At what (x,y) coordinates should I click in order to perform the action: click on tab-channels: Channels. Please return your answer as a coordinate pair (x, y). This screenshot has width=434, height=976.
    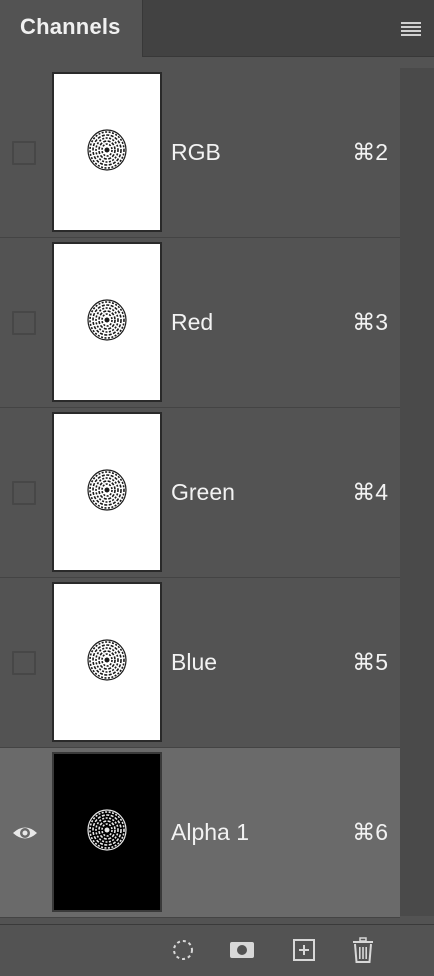
    Looking at the image, I should click on (71, 28).